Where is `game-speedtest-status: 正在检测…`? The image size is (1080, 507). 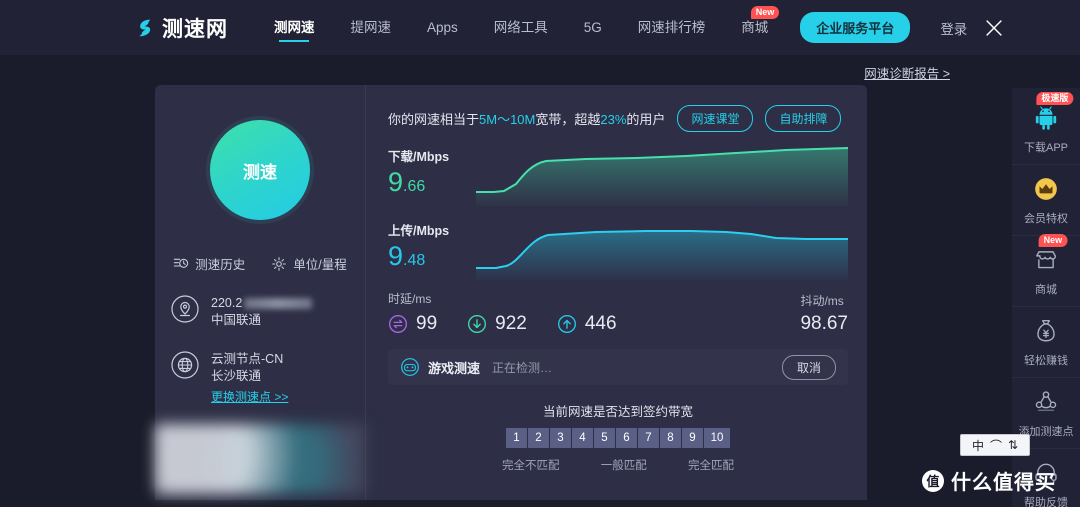 game-speedtest-status: 正在检测… is located at coordinates (522, 367).